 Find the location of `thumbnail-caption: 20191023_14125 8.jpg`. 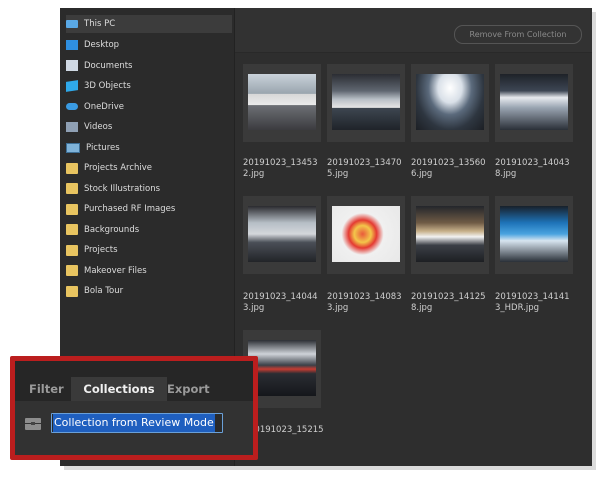

thumbnail-caption: 20191023_14125 8.jpg is located at coordinates (448, 302).